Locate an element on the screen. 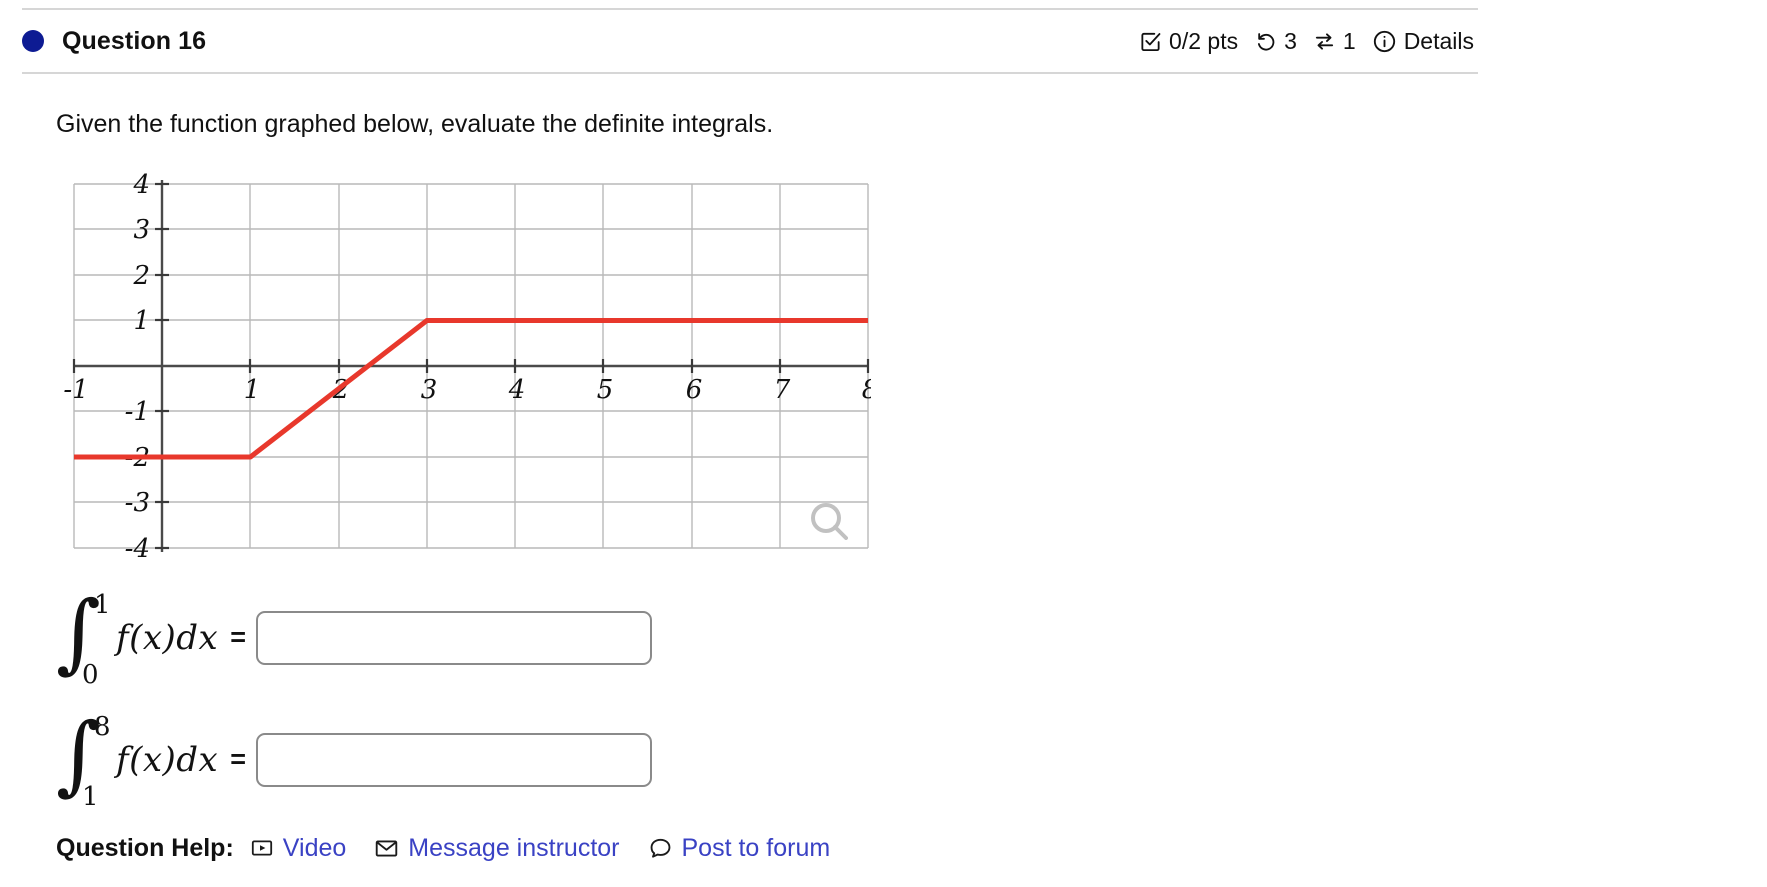 Image resolution: width=1767 pixels, height=887 pixels. speech-bubble-icon is located at coordinates (660, 848).